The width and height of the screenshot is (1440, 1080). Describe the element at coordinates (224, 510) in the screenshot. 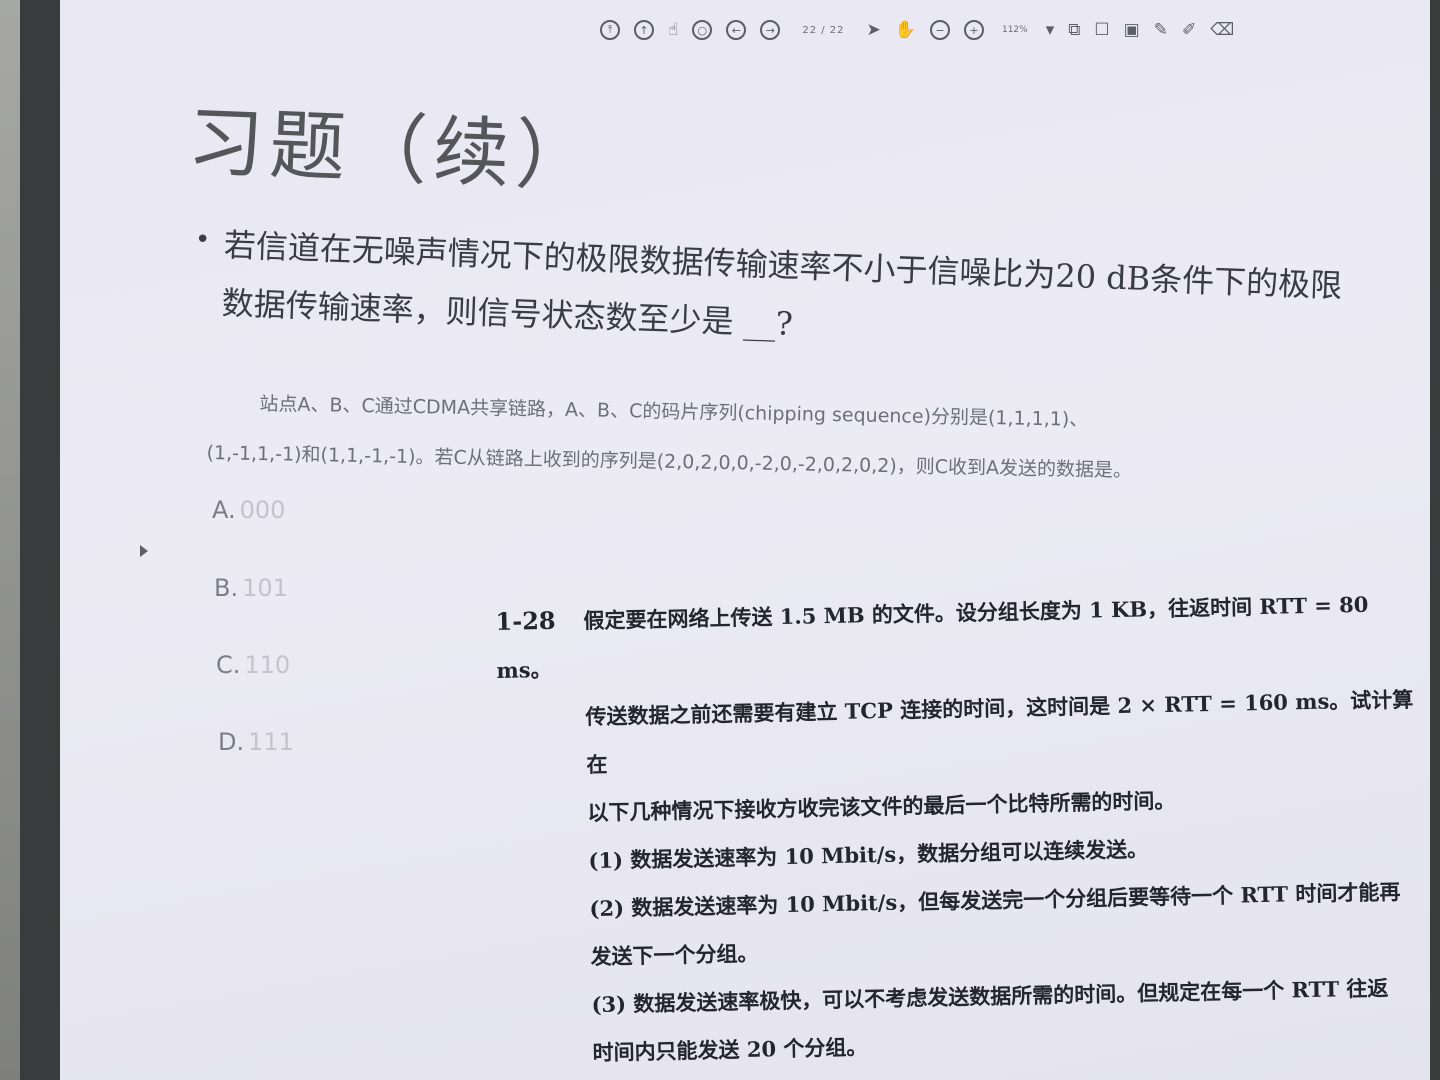

I see `option-label: A.` at that location.